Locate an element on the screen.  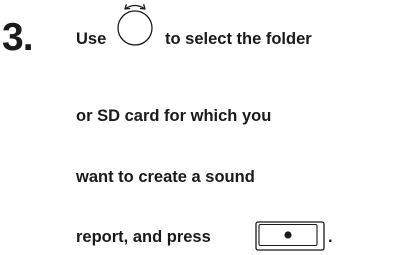
step-number: 3. is located at coordinates (18, 37).